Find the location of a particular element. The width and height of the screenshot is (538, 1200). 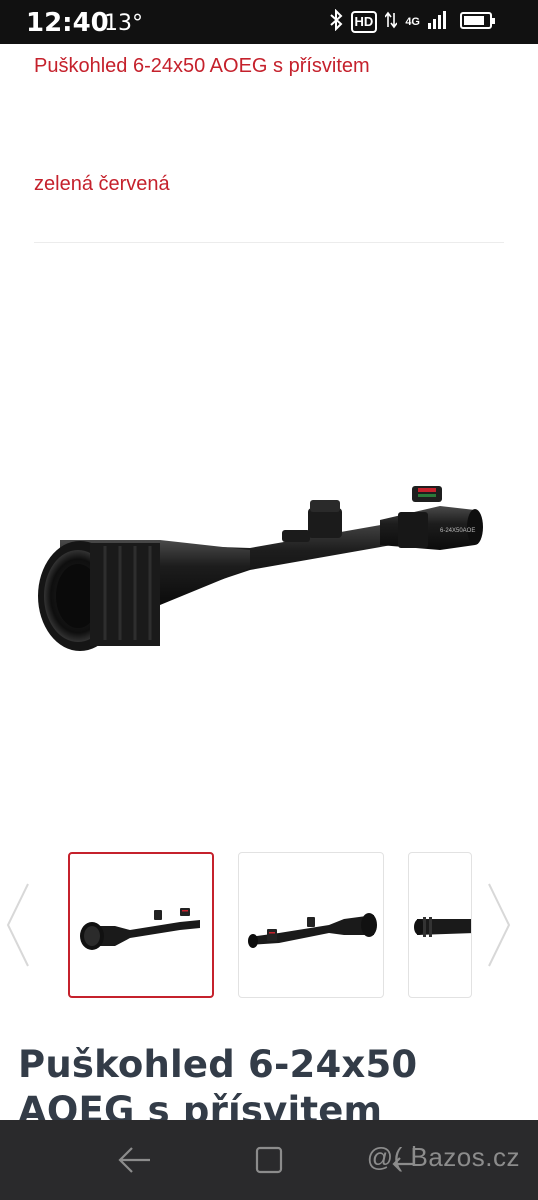

bluetooth-icon is located at coordinates (336, 22).